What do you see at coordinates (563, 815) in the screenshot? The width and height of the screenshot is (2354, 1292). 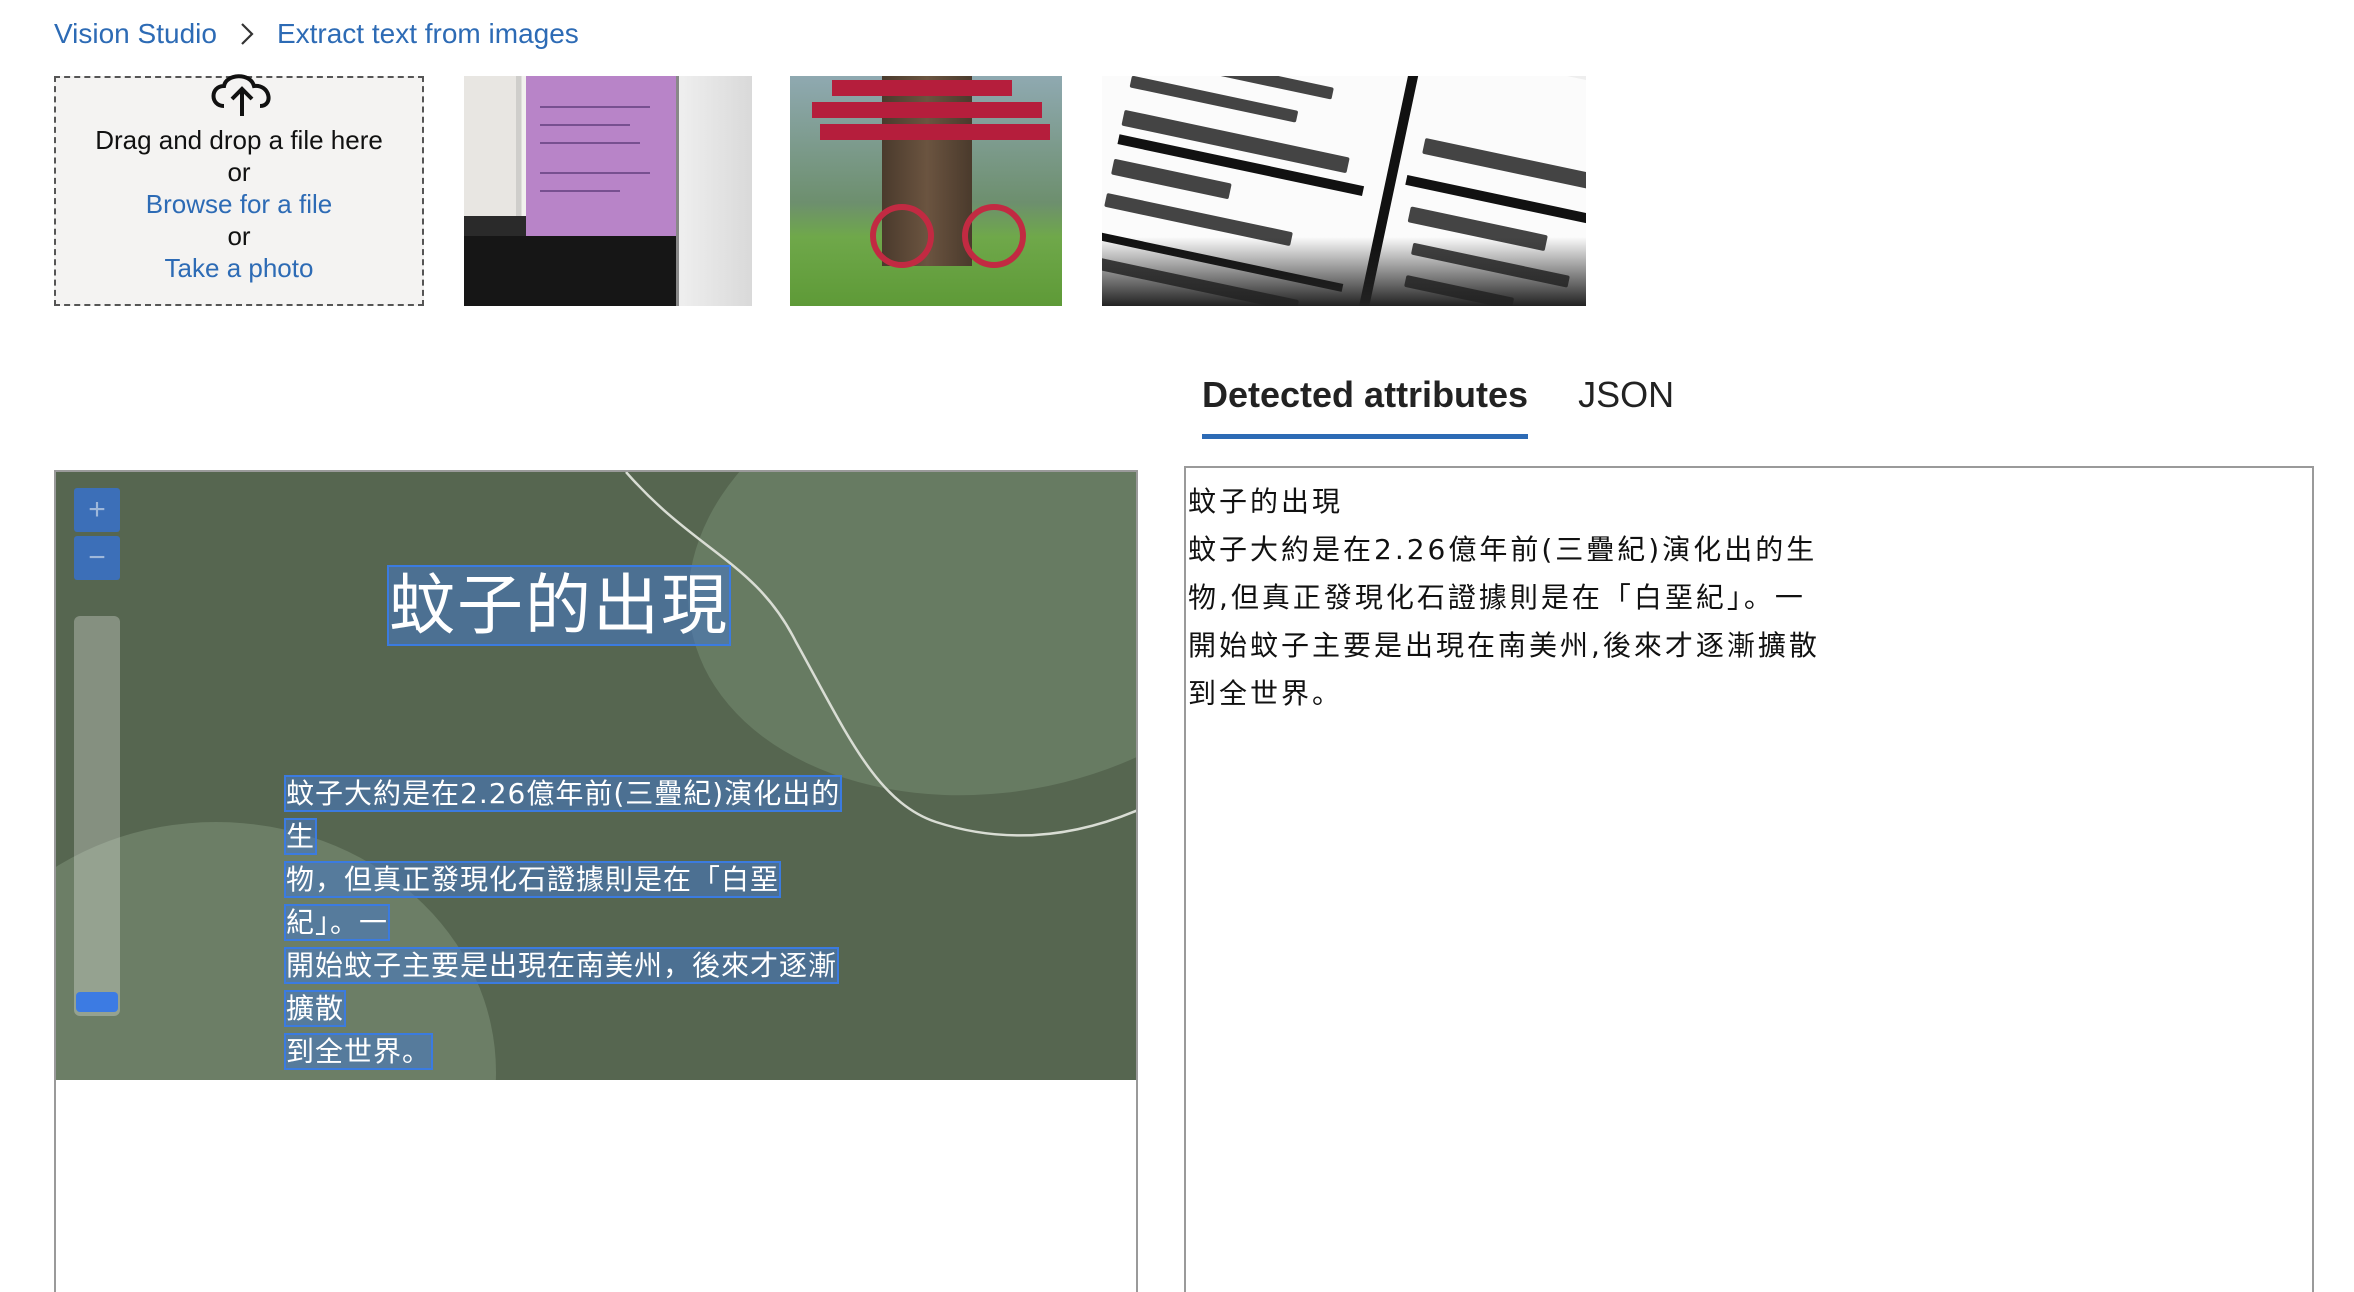 I see `ocr-line-box: 蚊子大約是在2.26億年前(三疊紀)演化出的生` at bounding box center [563, 815].